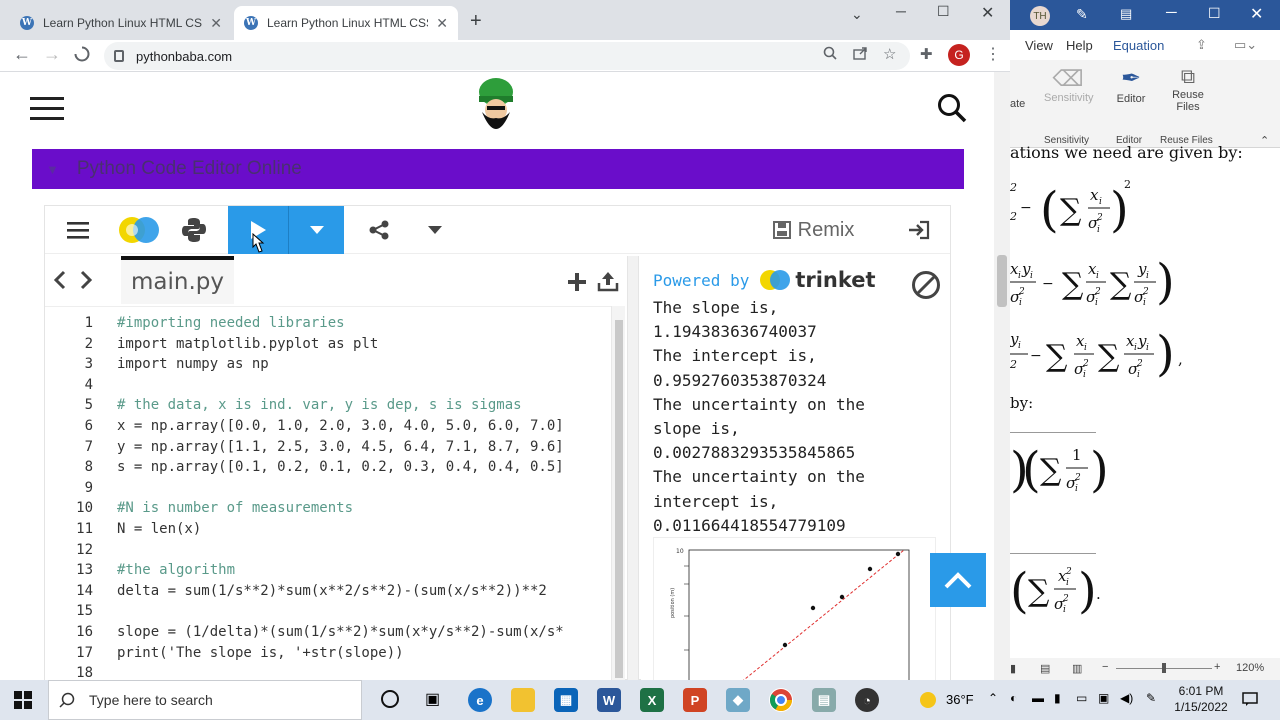  I want to click on app-icon: ◆, so click(738, 700).